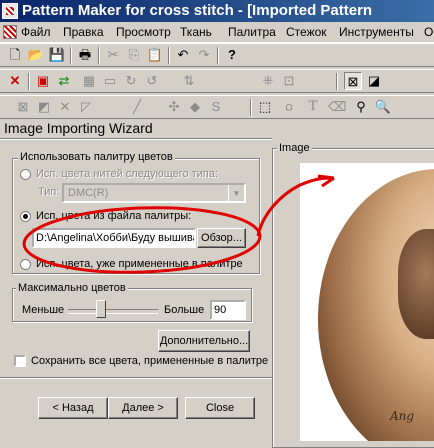 The width and height of the screenshot is (434, 448). What do you see at coordinates (196, 32) in the screenshot?
I see `menu-fabric: Ткань` at bounding box center [196, 32].